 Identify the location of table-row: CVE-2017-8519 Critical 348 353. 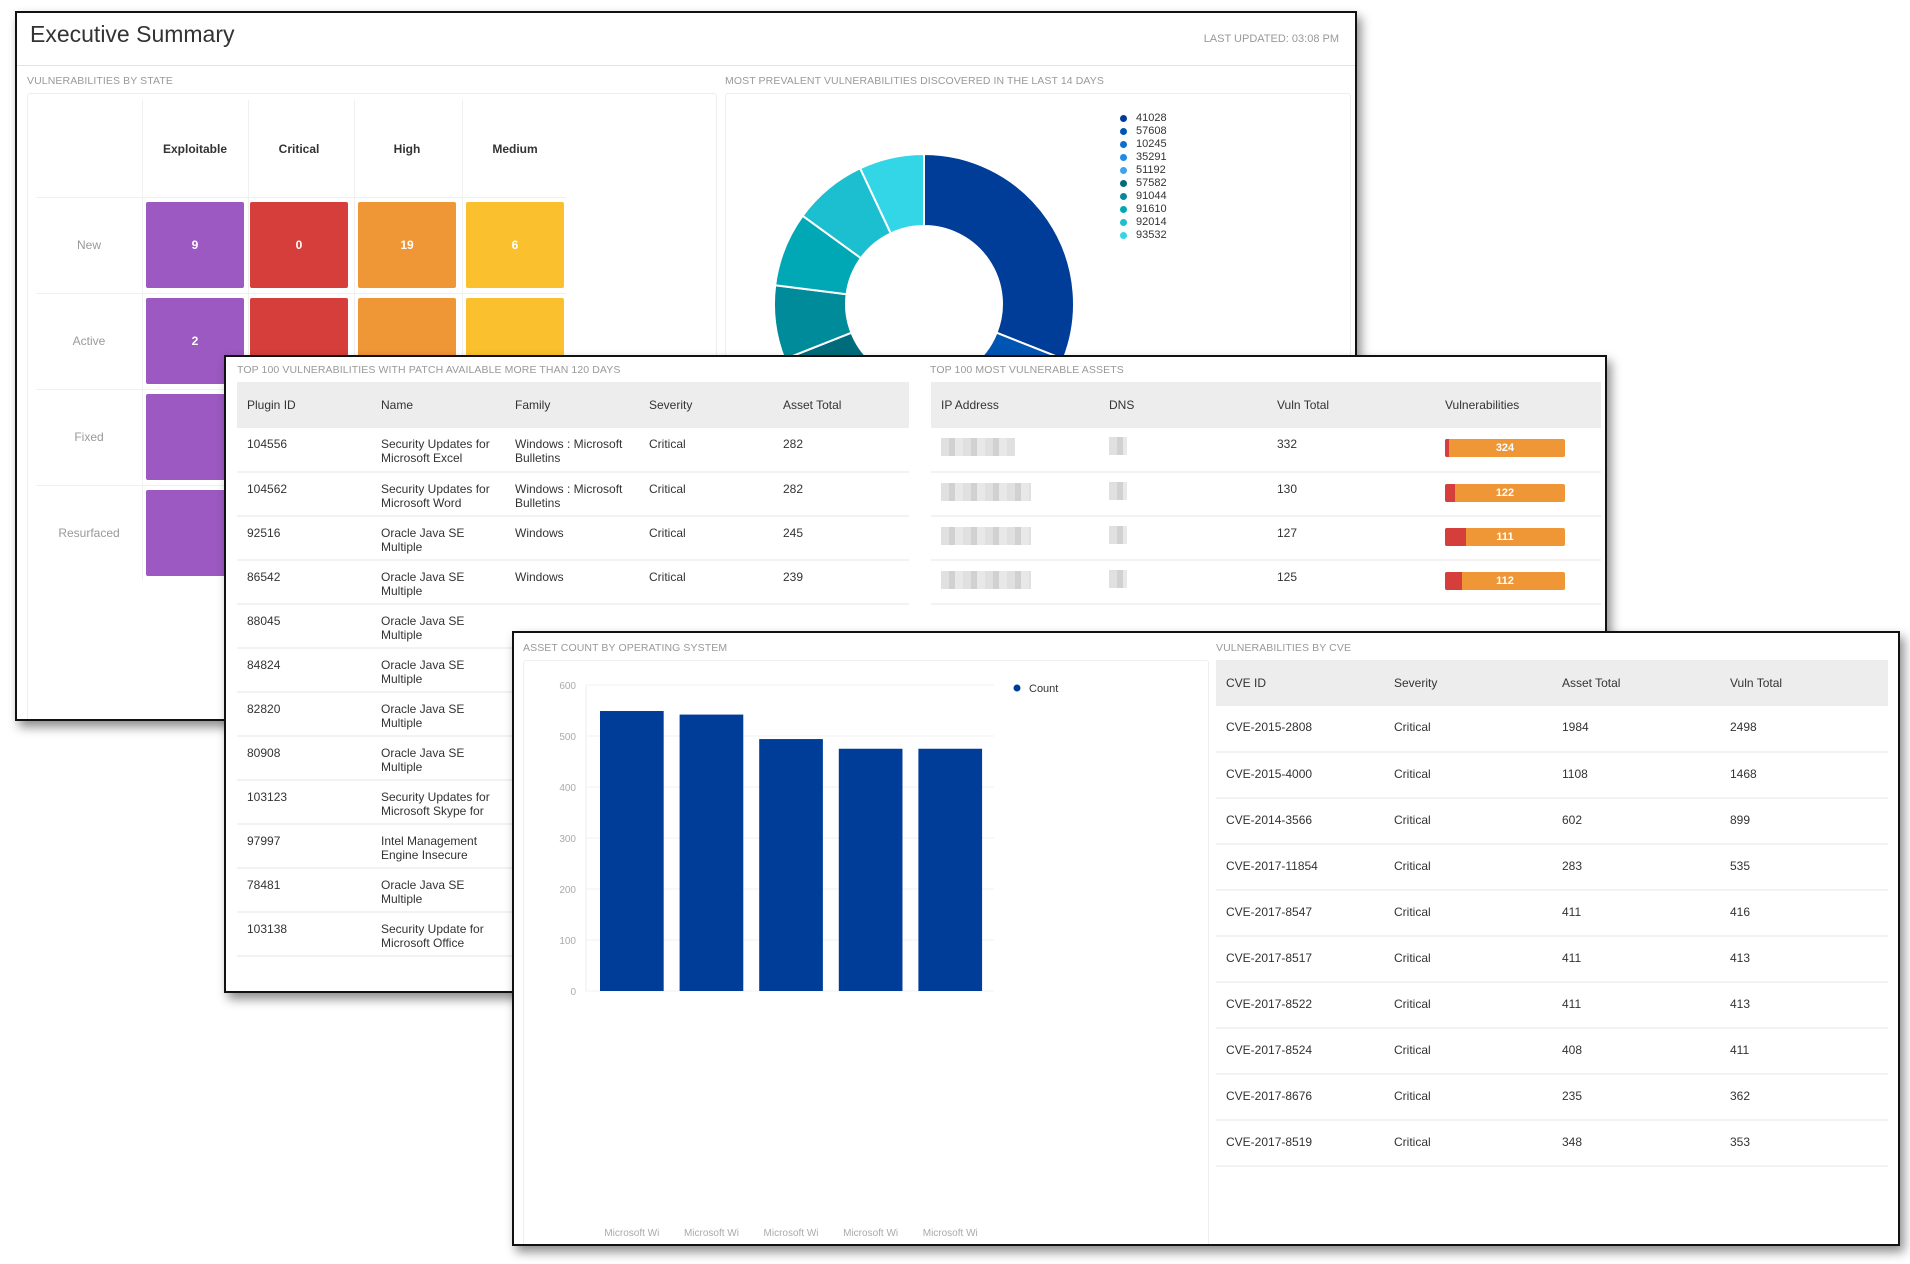
(1552, 1143).